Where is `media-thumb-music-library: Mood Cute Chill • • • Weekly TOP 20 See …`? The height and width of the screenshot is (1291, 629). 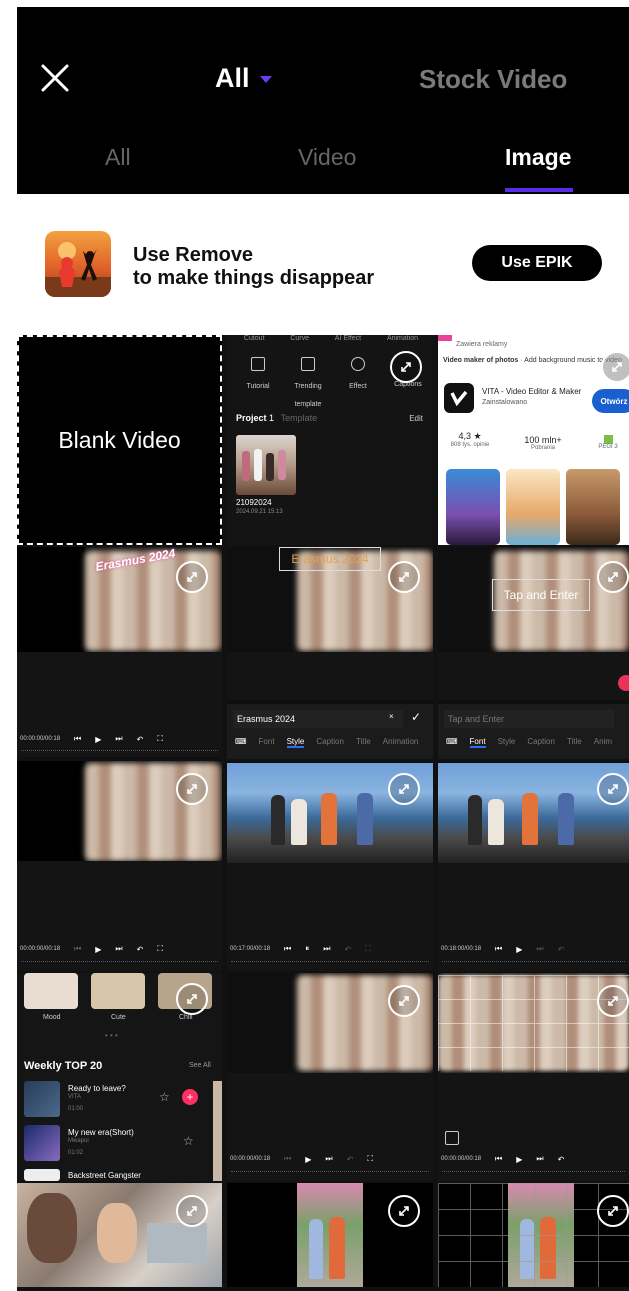
media-thumb-music-library: Mood Cute Chill • • • Weekly TOP 20 See … is located at coordinates (119, 1077).